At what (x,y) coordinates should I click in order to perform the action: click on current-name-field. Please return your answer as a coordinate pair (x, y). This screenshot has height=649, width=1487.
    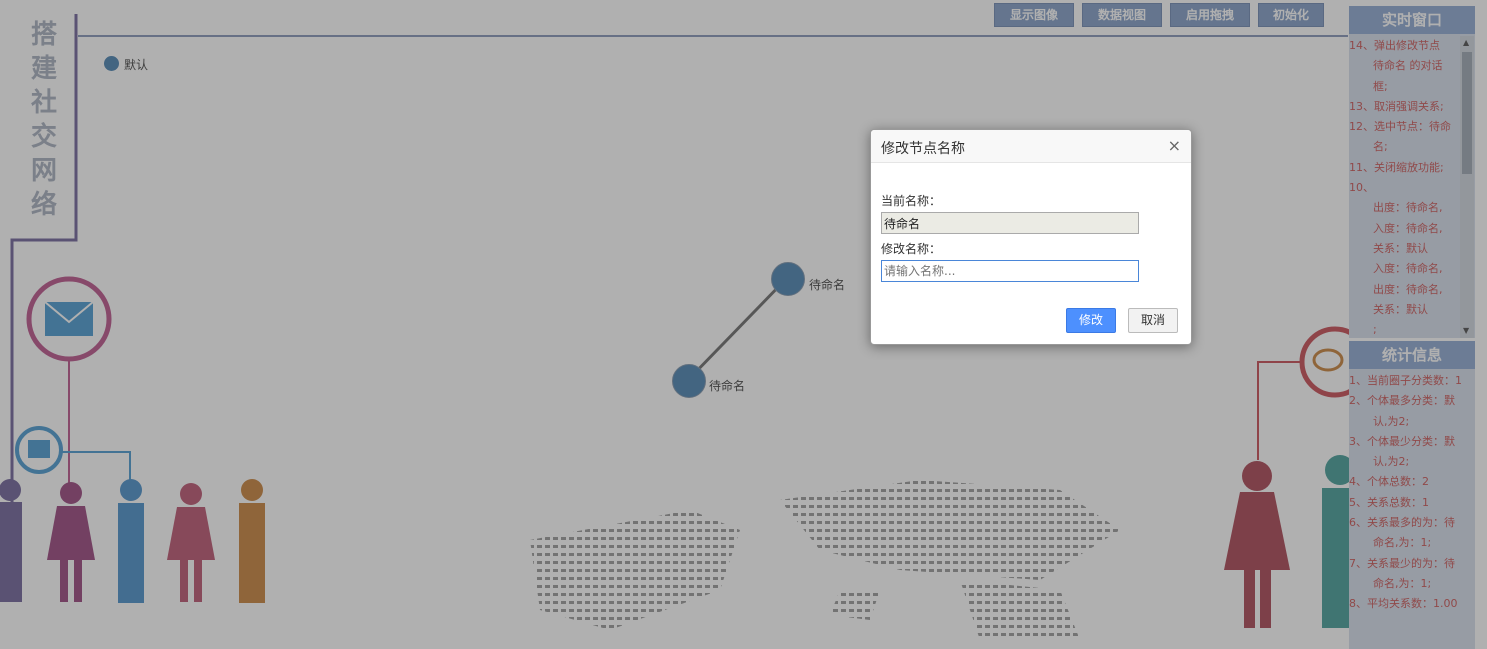
    Looking at the image, I should click on (1010, 223).